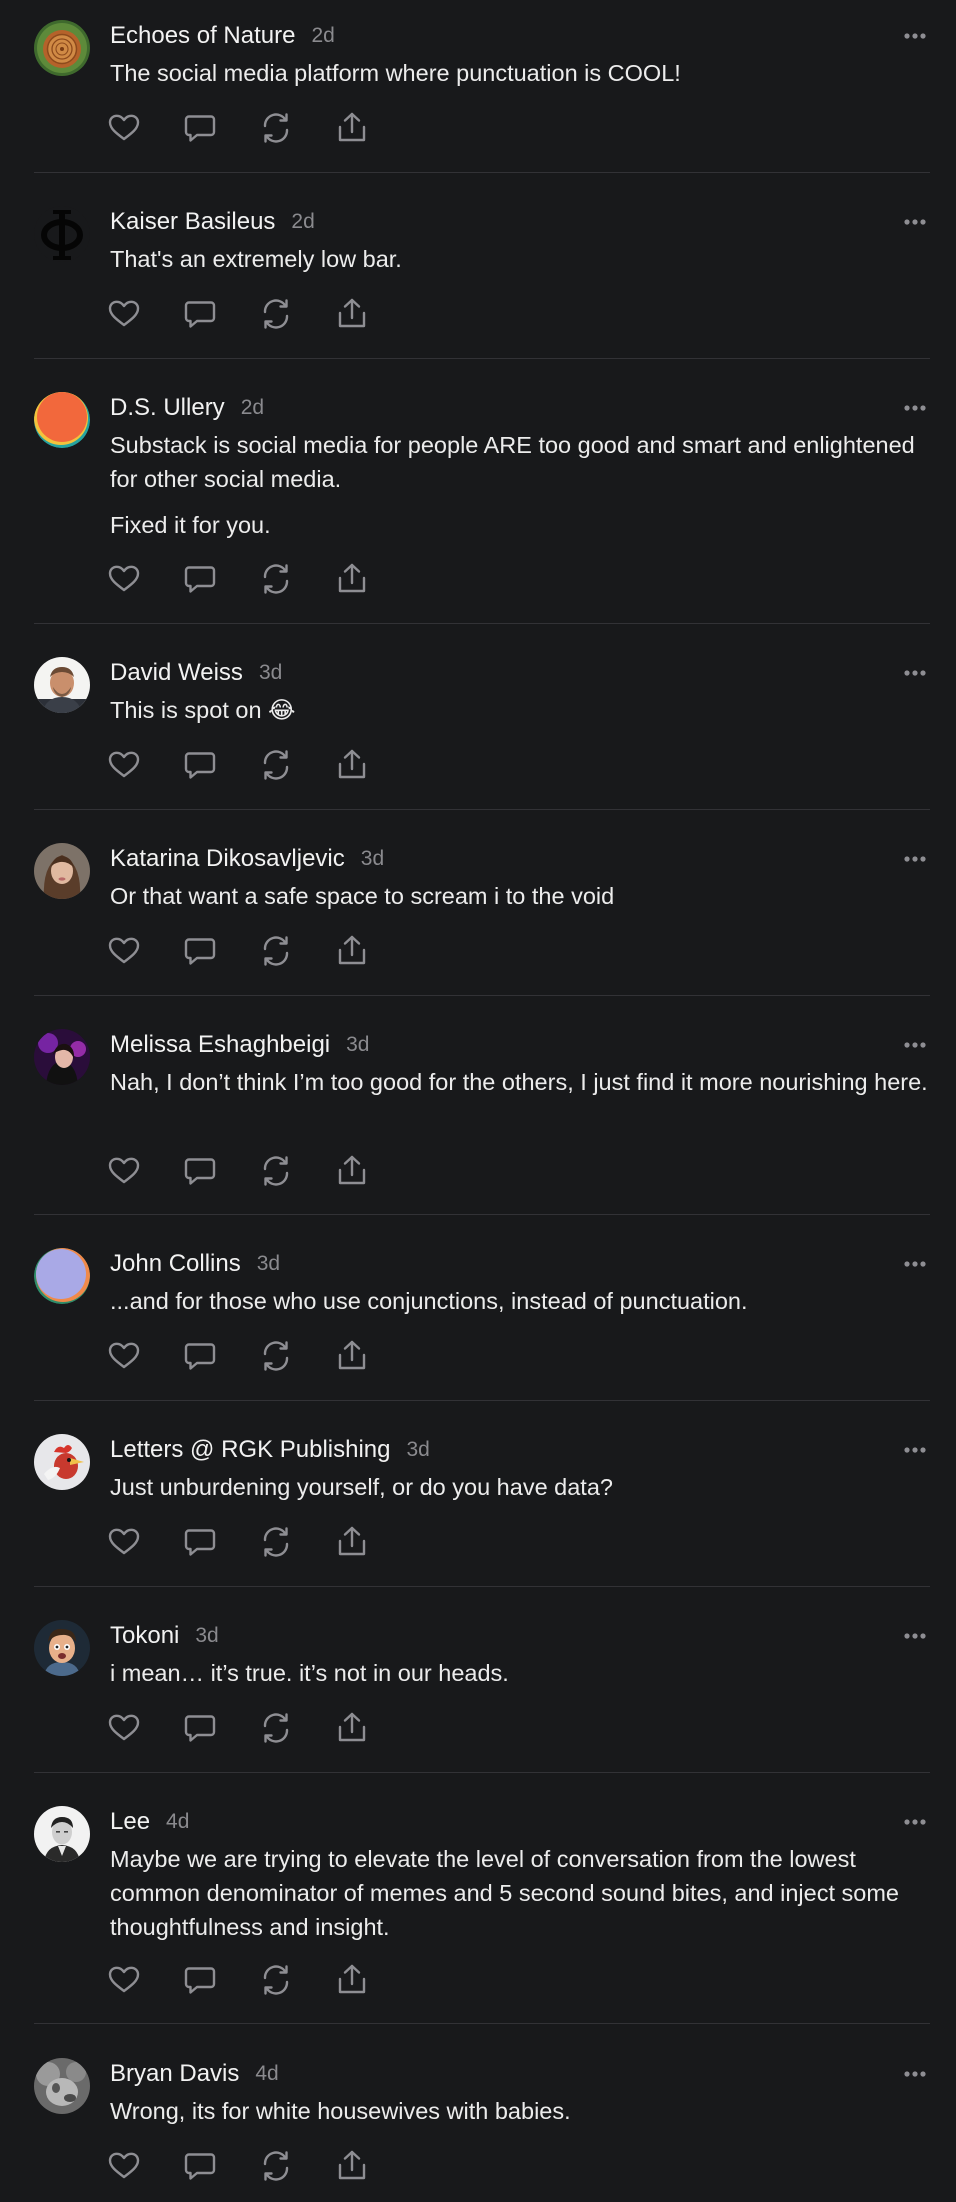  Describe the element at coordinates (176, 673) in the screenshot. I see `author-name: David Weiss` at that location.